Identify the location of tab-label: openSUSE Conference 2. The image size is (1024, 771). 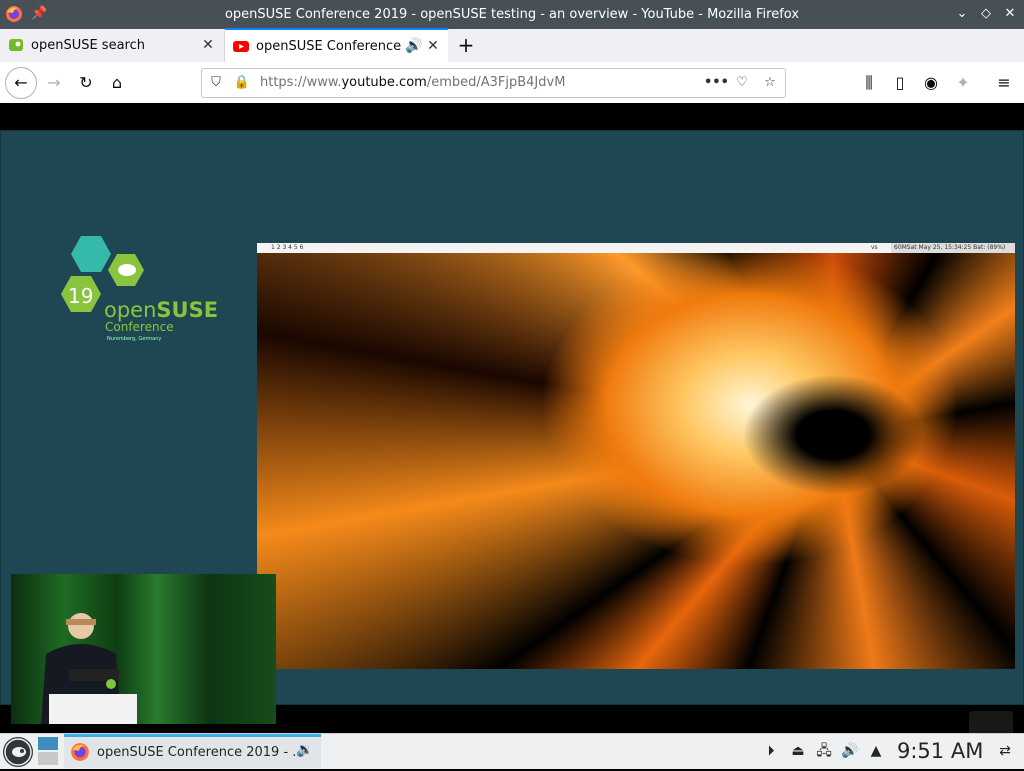
(331, 46).